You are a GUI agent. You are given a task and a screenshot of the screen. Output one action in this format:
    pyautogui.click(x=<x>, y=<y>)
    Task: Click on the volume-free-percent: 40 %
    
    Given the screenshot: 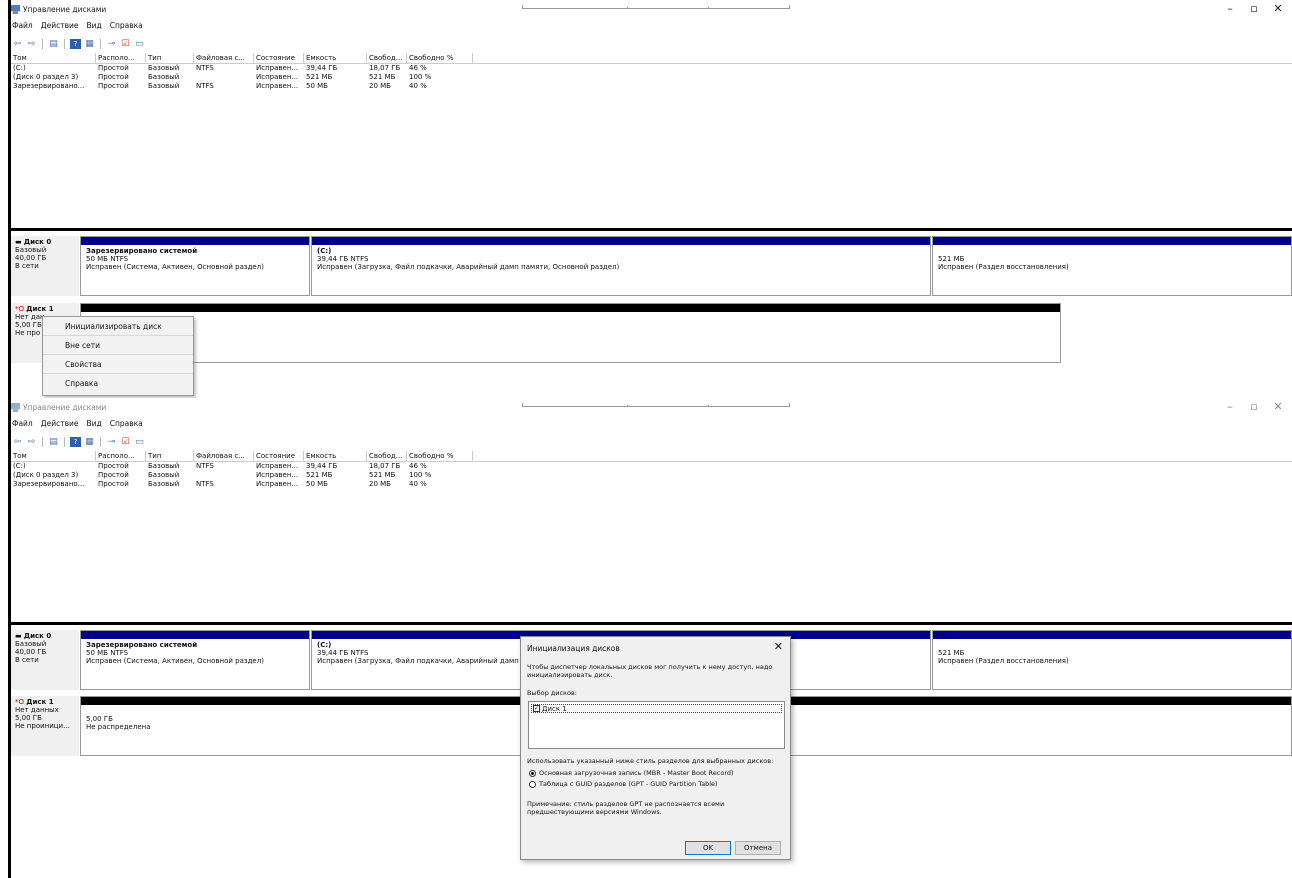 What is the action you would take?
    pyautogui.click(x=418, y=484)
    